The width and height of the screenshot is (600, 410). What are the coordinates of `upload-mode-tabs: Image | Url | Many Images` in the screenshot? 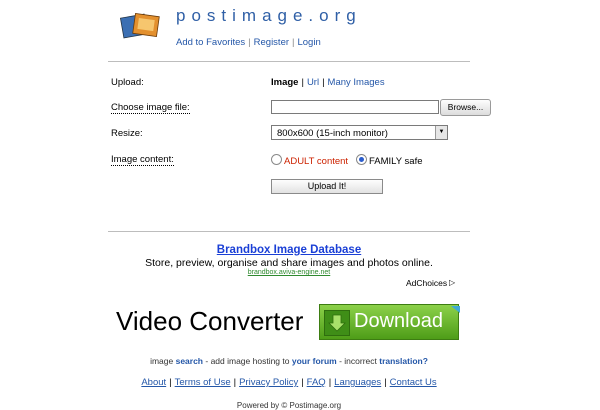 It's located at (328, 82).